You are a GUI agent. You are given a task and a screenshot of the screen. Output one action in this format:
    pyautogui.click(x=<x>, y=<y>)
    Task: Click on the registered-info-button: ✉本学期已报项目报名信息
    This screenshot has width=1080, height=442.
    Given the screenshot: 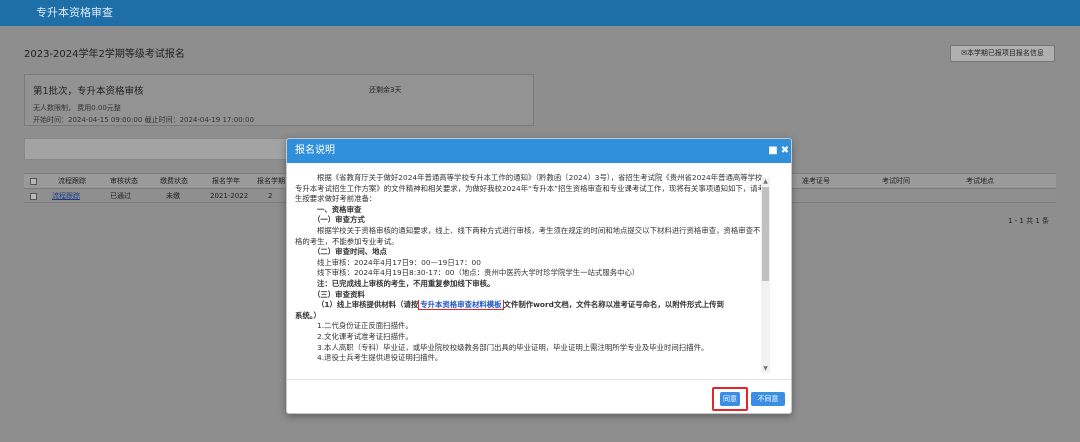 What is the action you would take?
    pyautogui.click(x=1002, y=53)
    